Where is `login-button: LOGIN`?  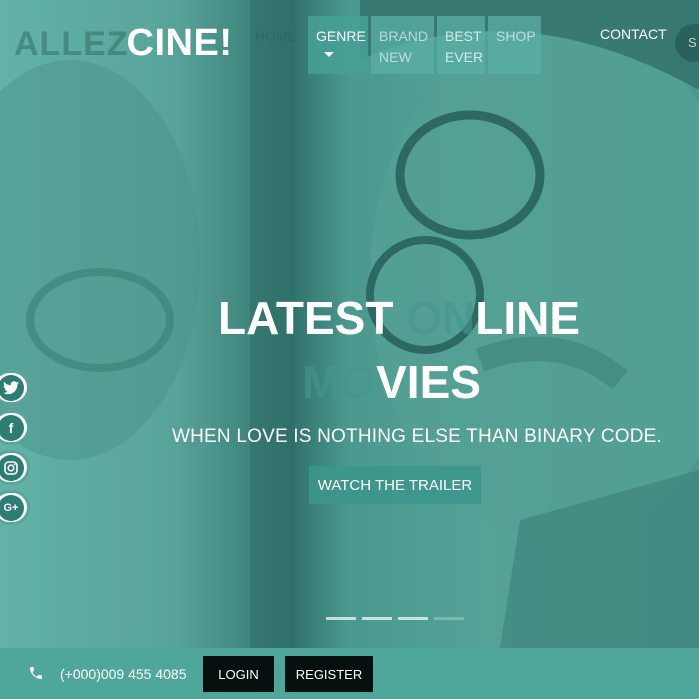
login-button: LOGIN is located at coordinates (238, 674).